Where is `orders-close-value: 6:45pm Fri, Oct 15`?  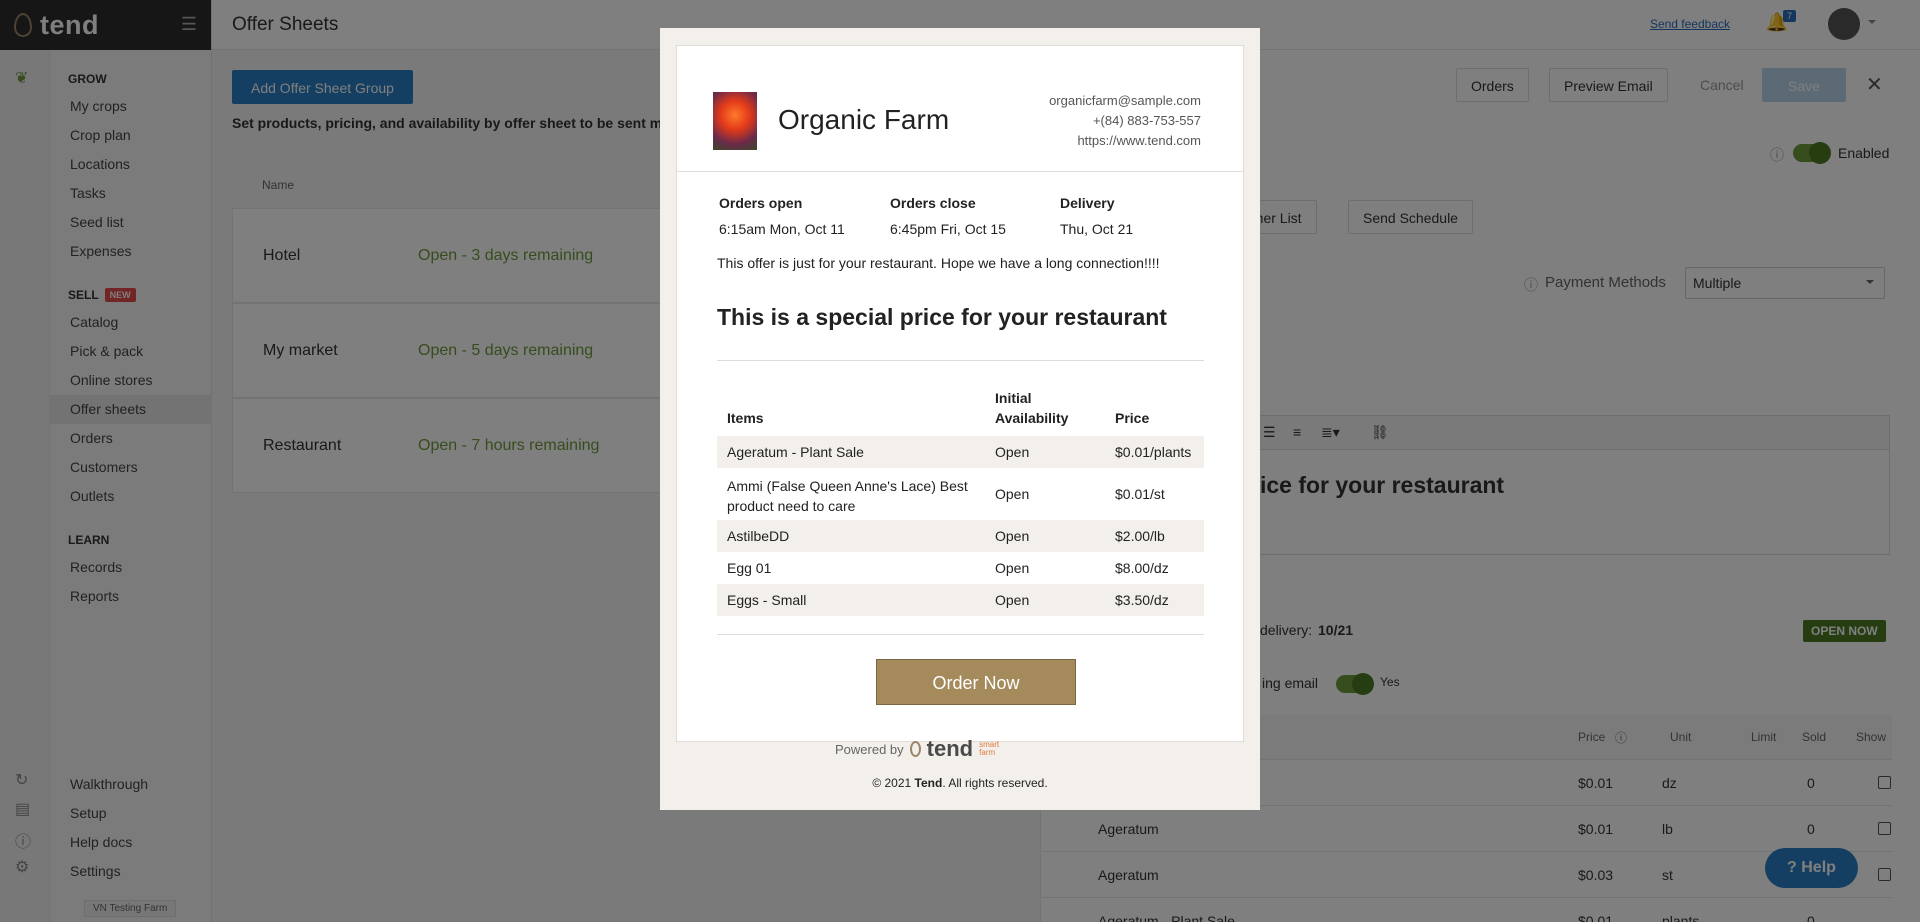
orders-close-value: 6:45pm Fri, Oct 15 is located at coordinates (948, 229).